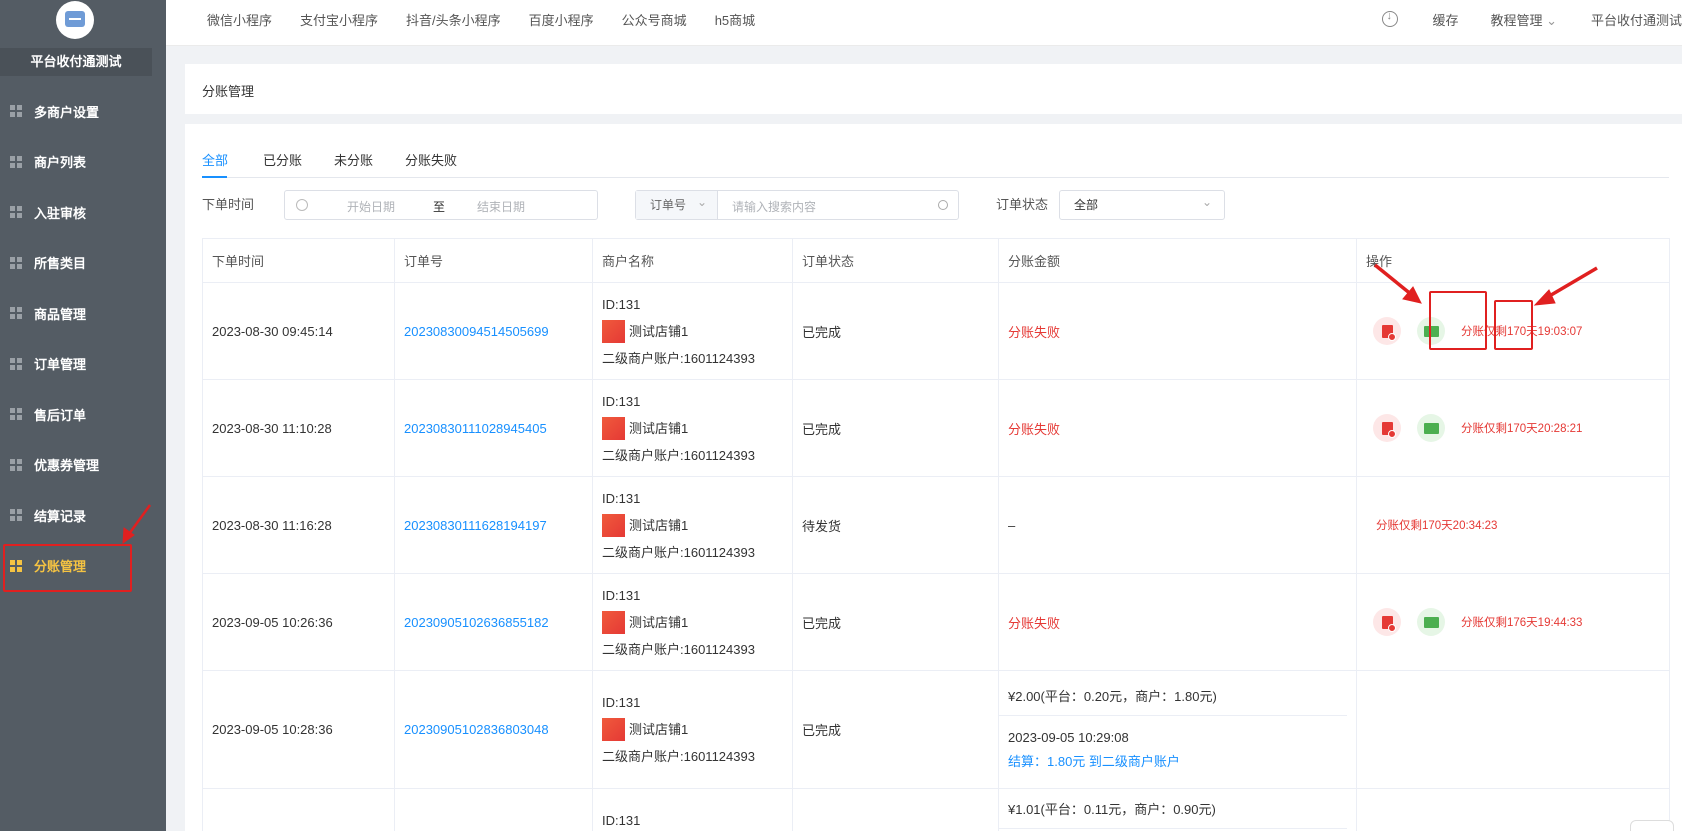  Describe the element at coordinates (476, 331) in the screenshot. I see `order-no-link: 20230830094514505699` at that location.